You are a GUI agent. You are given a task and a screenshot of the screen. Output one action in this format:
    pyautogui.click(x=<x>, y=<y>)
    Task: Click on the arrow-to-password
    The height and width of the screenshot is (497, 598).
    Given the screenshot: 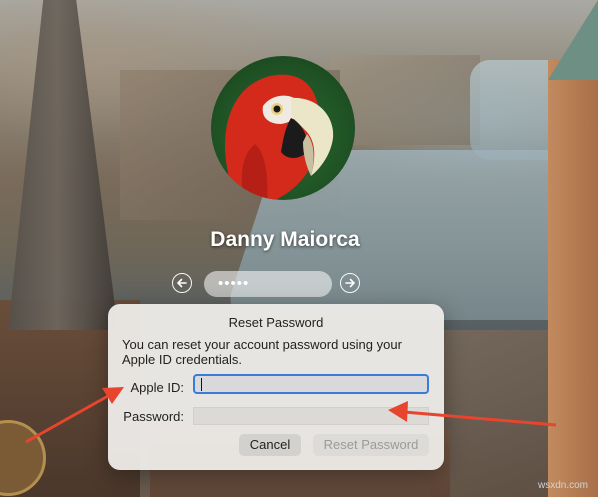 What is the action you would take?
    pyautogui.click(x=472, y=414)
    